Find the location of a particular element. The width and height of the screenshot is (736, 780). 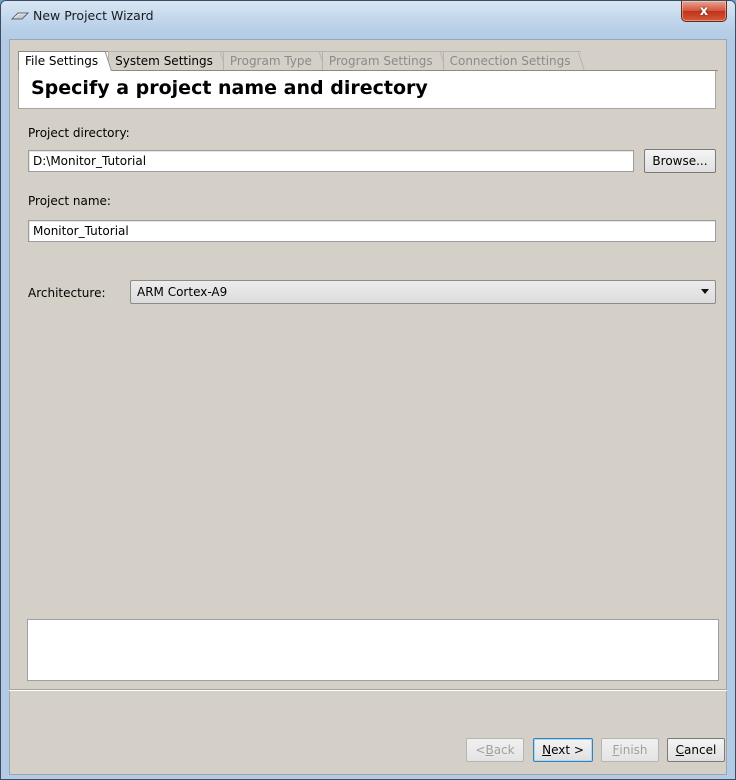

tab-label: Program Type is located at coordinates (270, 61).